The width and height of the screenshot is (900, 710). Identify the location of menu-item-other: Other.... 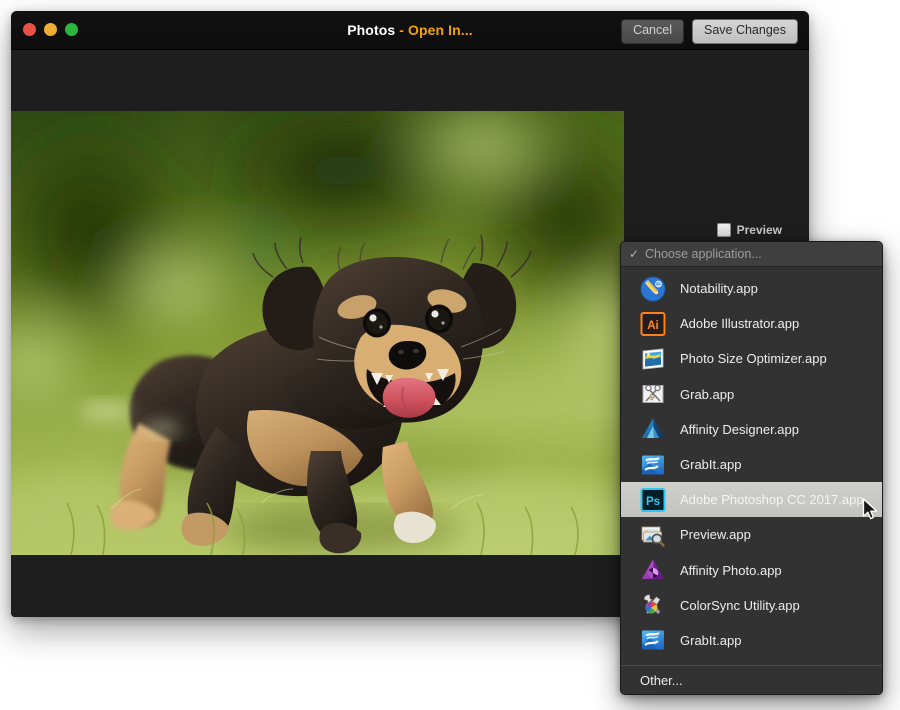
(751, 680).